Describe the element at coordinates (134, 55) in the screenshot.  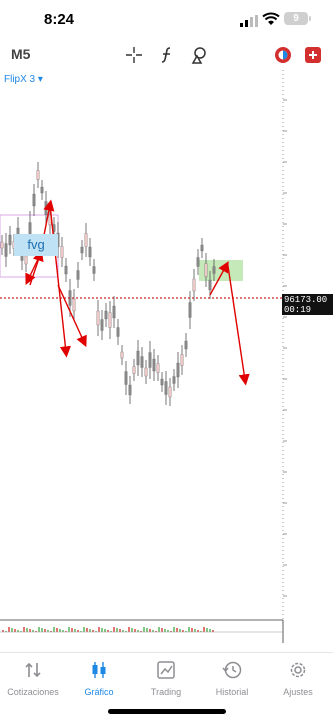
I see `crosshair-icon` at that location.